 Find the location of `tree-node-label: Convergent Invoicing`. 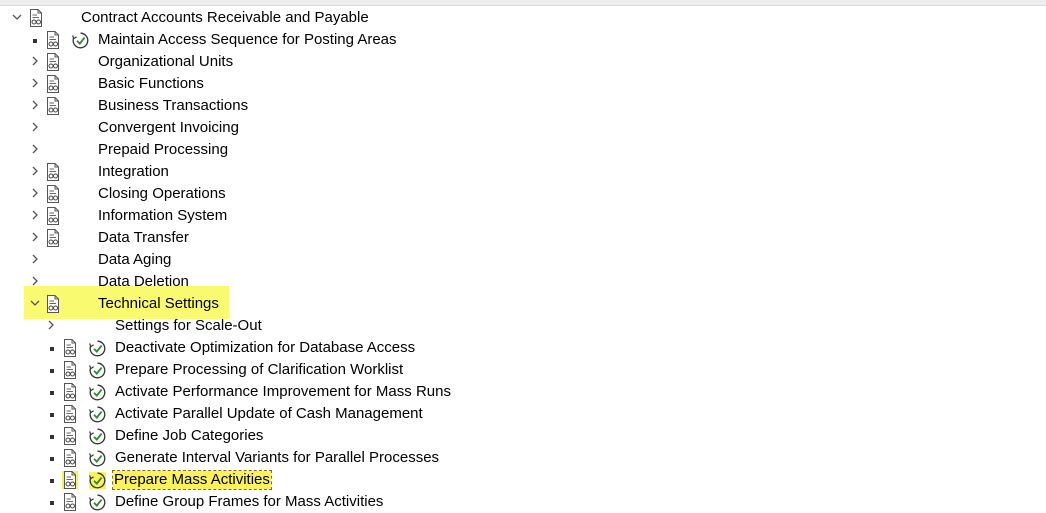

tree-node-label: Convergent Invoicing is located at coordinates (168, 128).